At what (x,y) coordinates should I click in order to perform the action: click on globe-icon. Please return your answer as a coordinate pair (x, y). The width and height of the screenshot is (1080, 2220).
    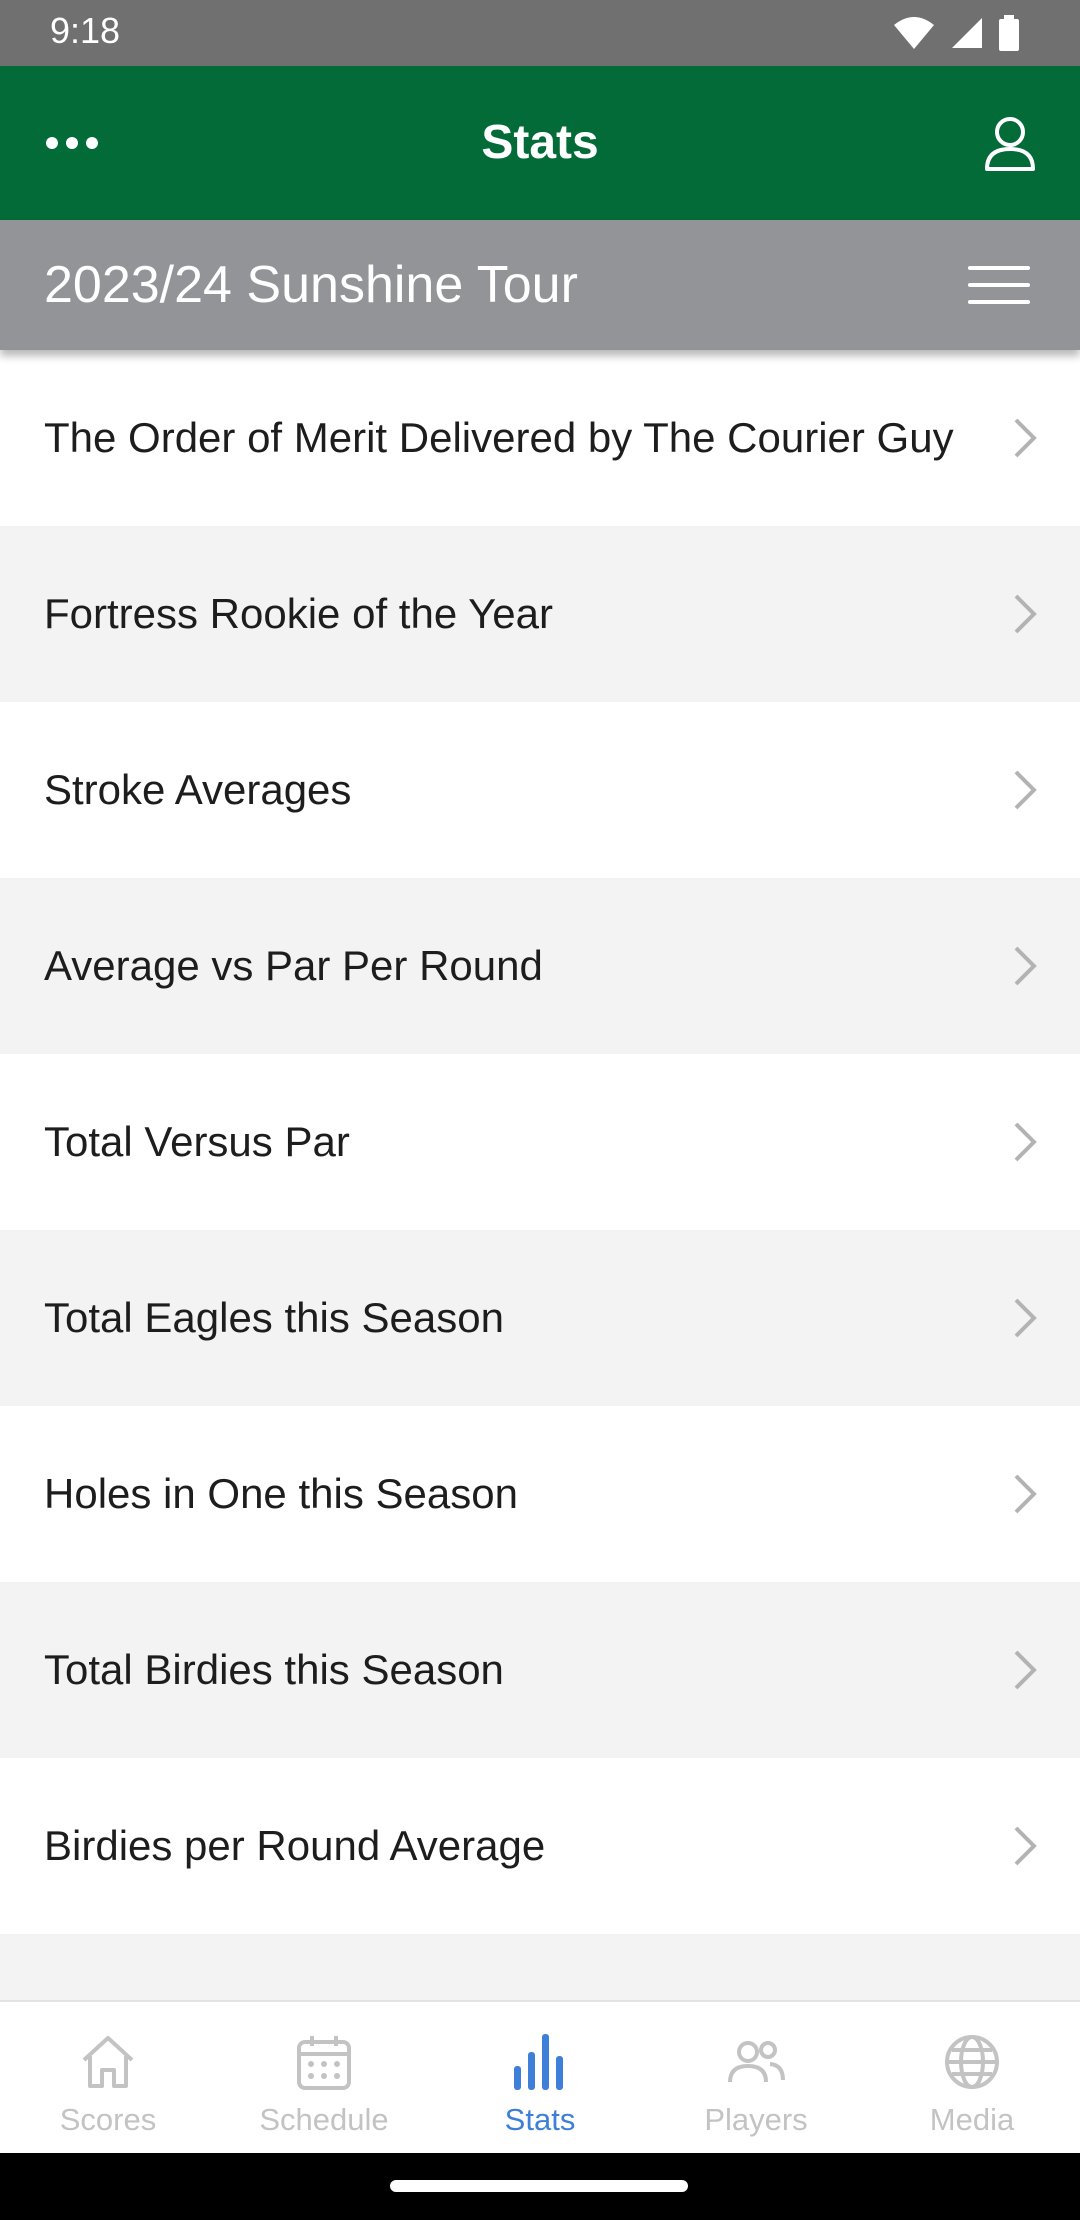
    Looking at the image, I should click on (972, 2062).